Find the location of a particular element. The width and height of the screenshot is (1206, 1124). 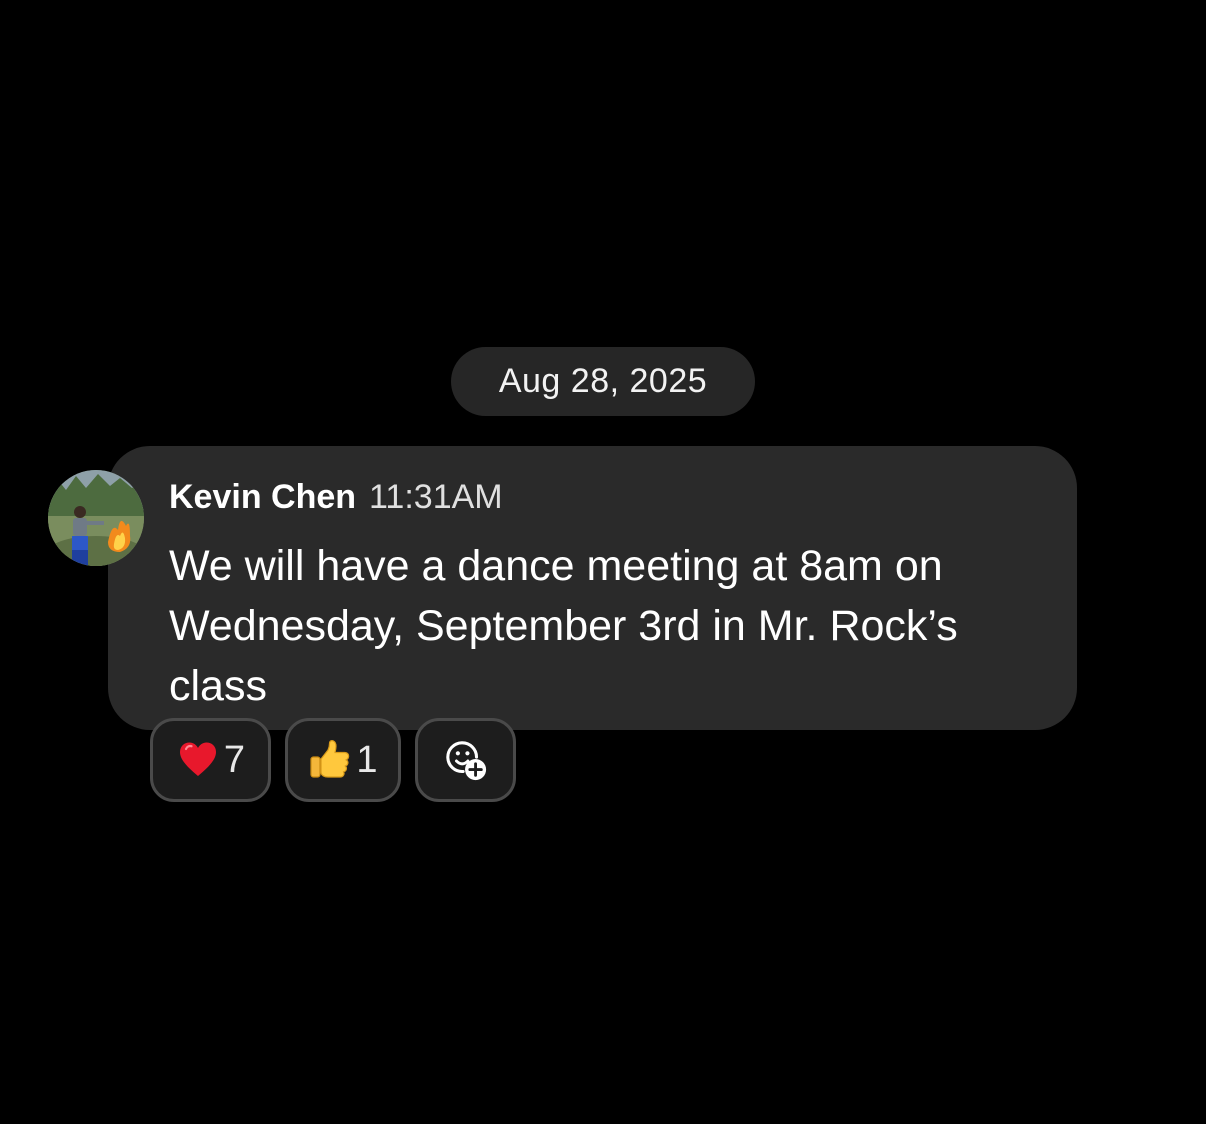

message-header: Kevin Chen 11:31AM is located at coordinates (336, 497).